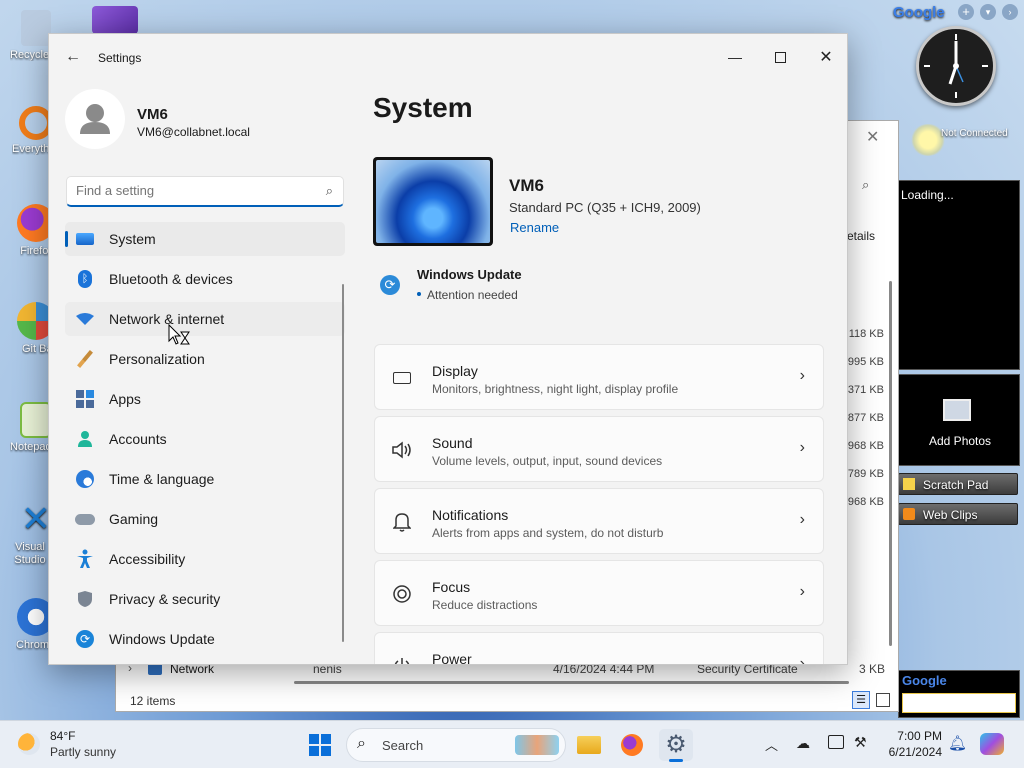 The height and width of the screenshot is (768, 1024). What do you see at coordinates (456, 745) in the screenshot?
I see `taskbar-search: ⌕ Search` at bounding box center [456, 745].